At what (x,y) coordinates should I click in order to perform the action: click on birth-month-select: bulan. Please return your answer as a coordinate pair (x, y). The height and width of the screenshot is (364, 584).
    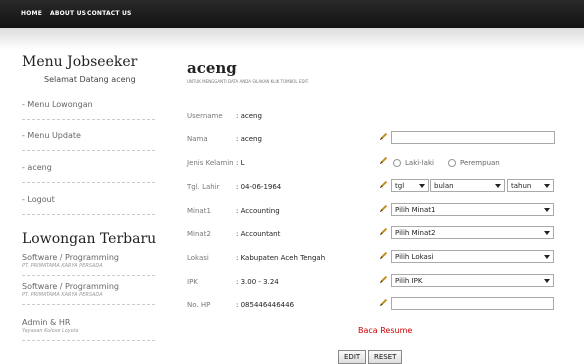
    Looking at the image, I should click on (467, 185).